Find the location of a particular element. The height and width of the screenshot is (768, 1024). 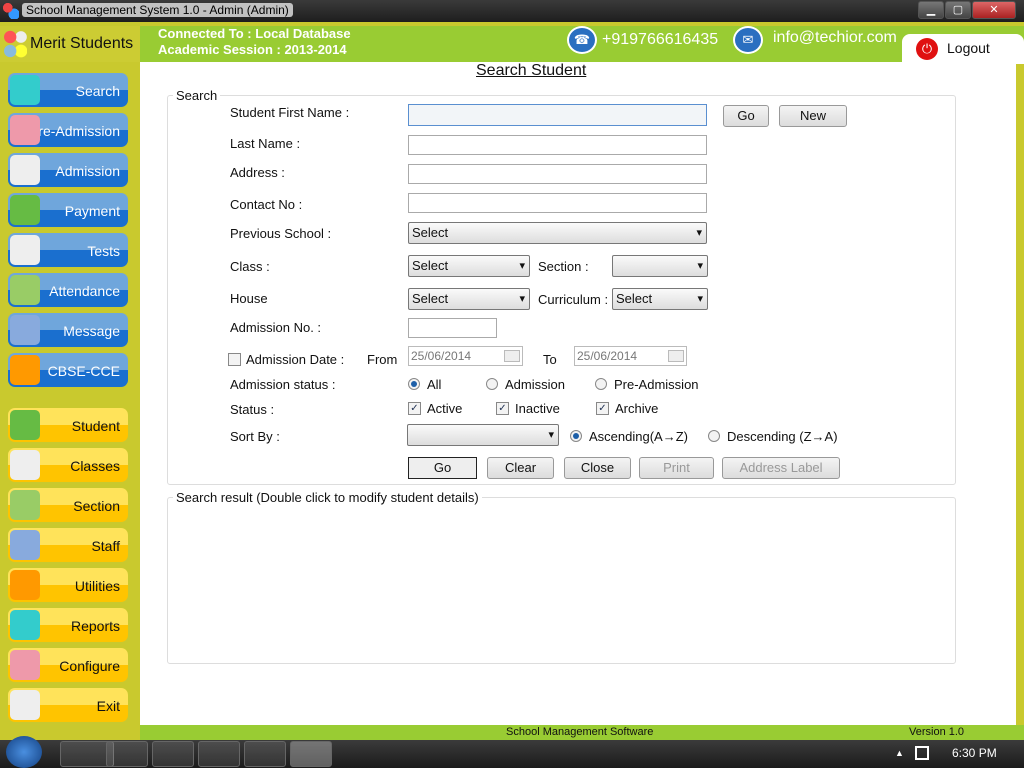

student-icon is located at coordinates (25, 130).